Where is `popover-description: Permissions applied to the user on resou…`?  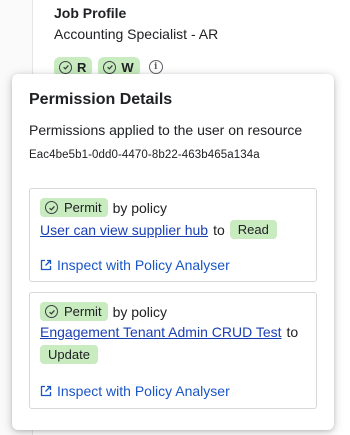 popover-description: Permissions applied to the user on resou… is located at coordinates (166, 130).